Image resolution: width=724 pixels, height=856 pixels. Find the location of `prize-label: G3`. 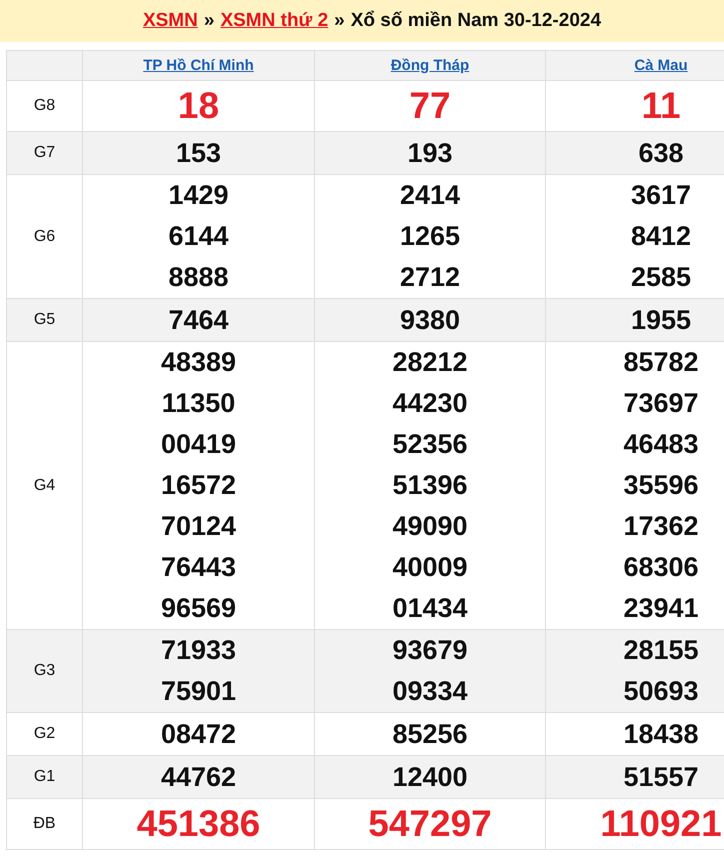

prize-label: G3 is located at coordinates (45, 670).